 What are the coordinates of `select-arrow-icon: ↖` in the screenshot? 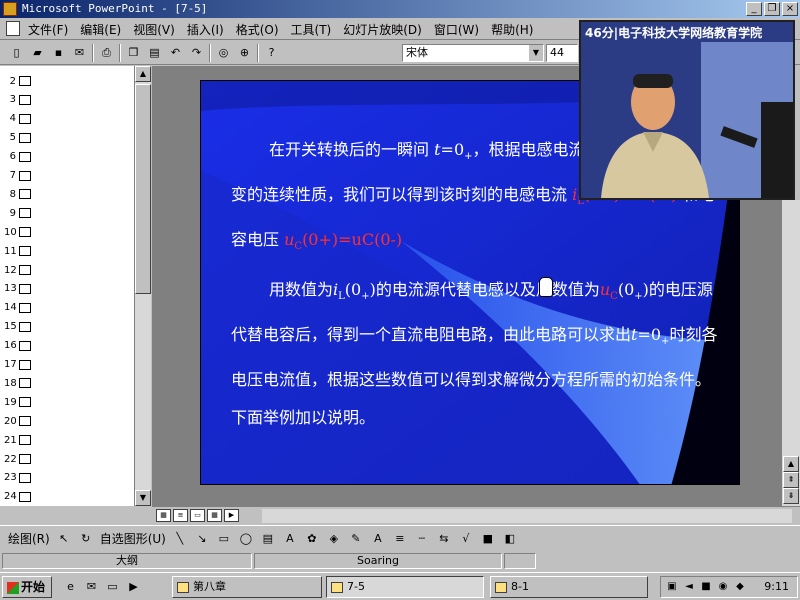 It's located at (64, 539).